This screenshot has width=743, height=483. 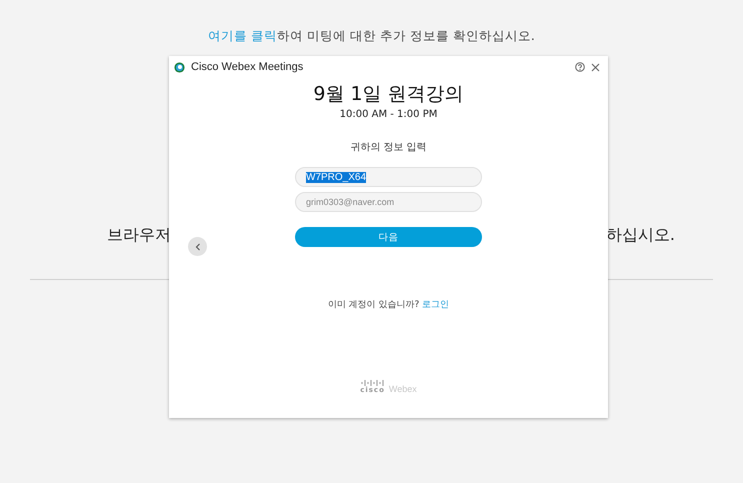 I want to click on next-button: 다음, so click(x=388, y=237).